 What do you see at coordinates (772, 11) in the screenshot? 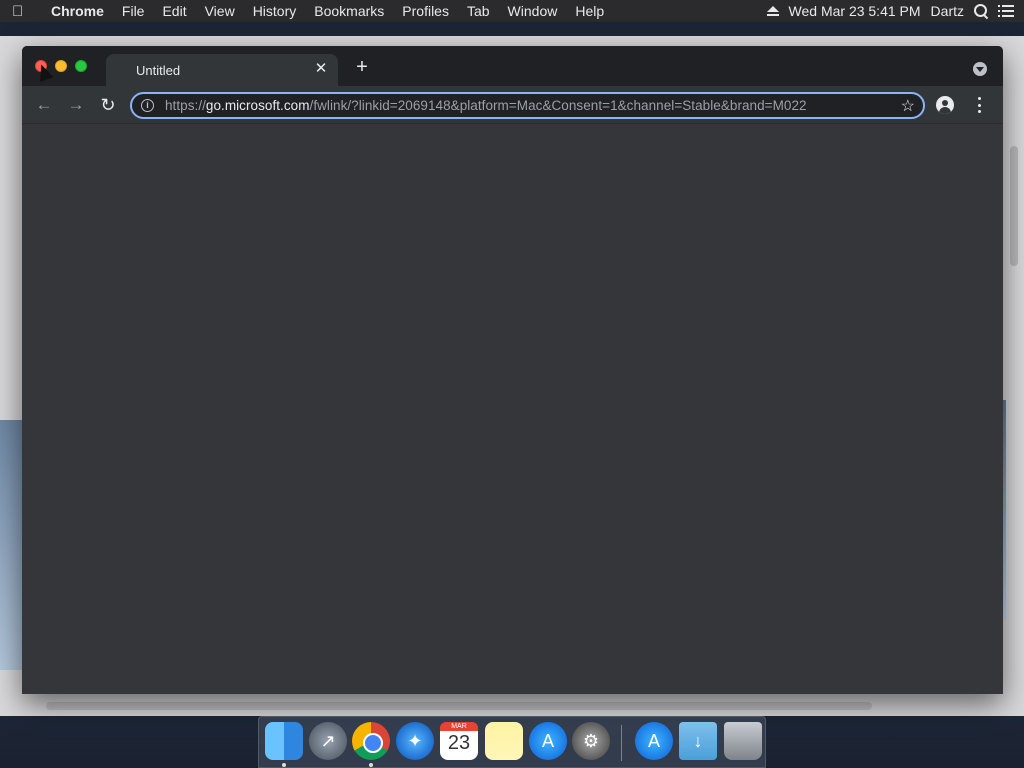
I see `eject-icon` at bounding box center [772, 11].